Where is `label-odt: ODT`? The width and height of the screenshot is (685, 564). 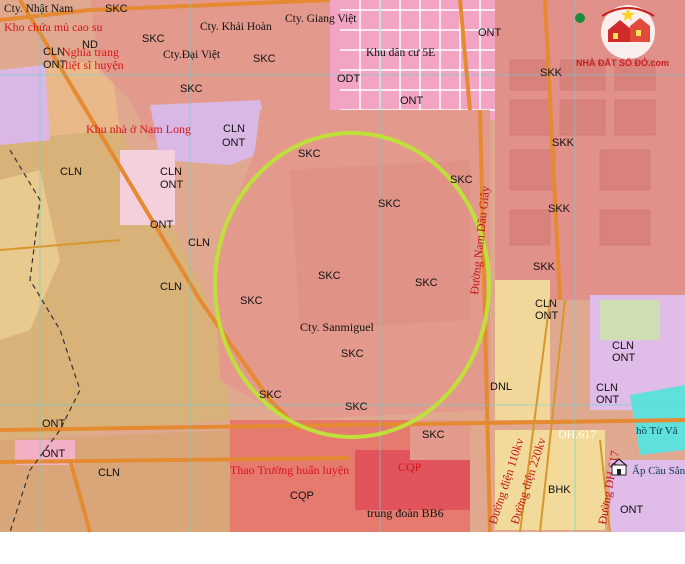
label-odt: ODT is located at coordinates (349, 79).